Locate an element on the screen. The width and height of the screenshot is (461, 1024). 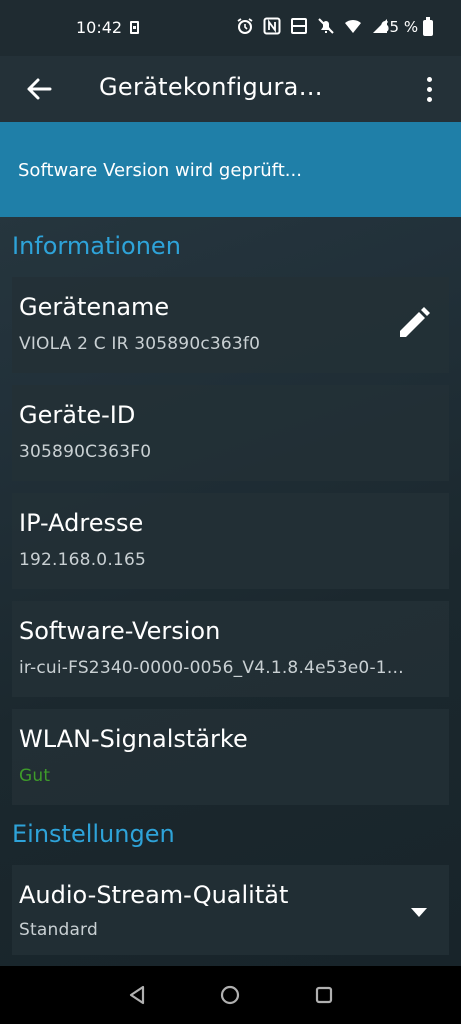
arrow-left-icon is located at coordinates (39, 89).